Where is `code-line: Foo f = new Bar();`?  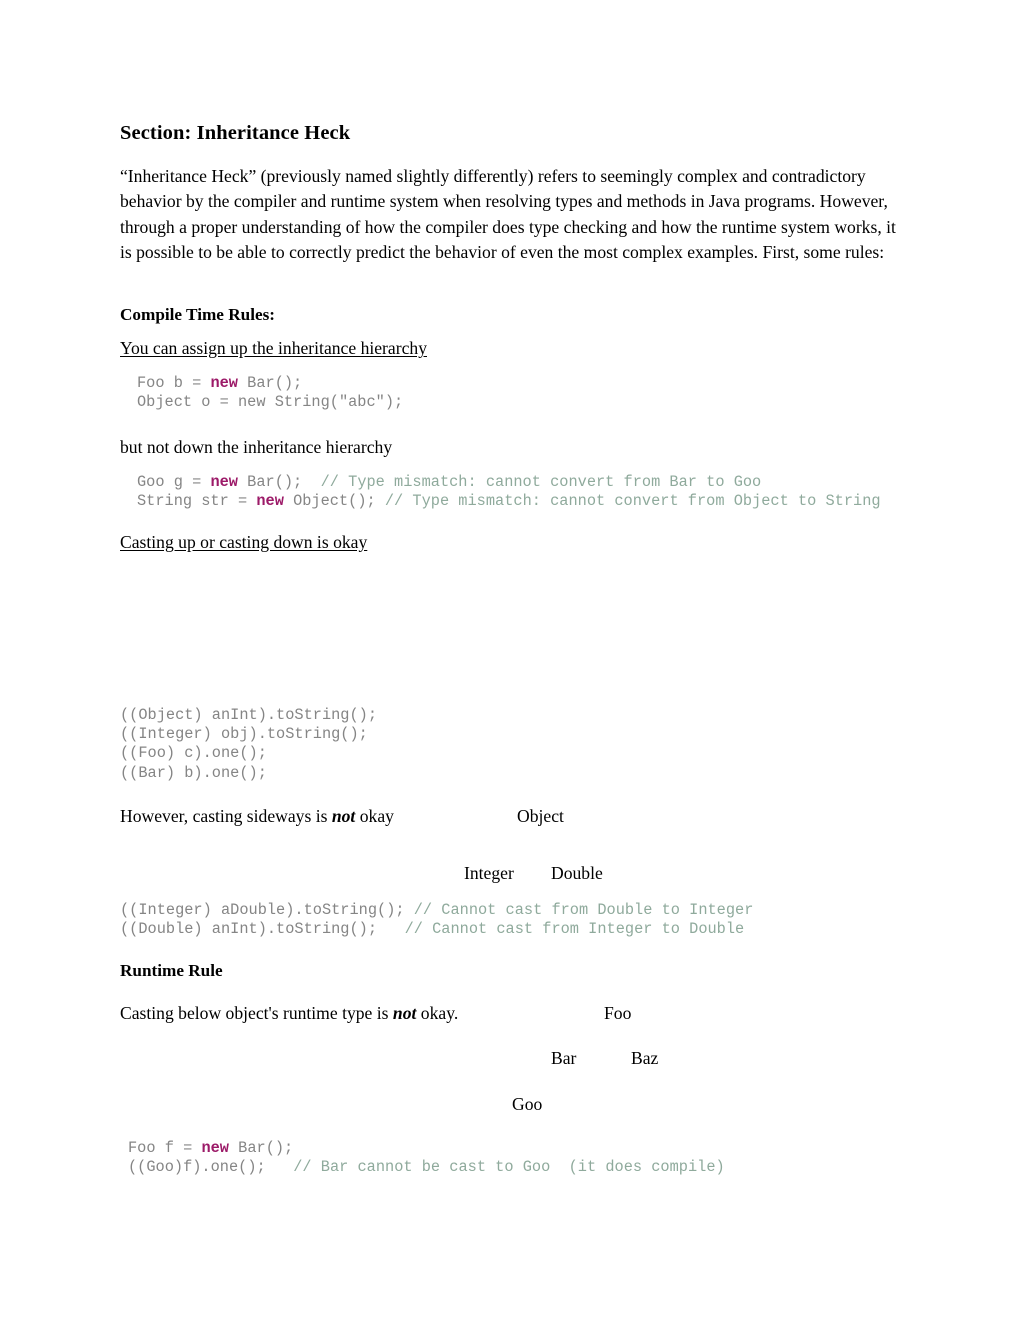 code-line: Foo f = new Bar(); is located at coordinates (210, 1148).